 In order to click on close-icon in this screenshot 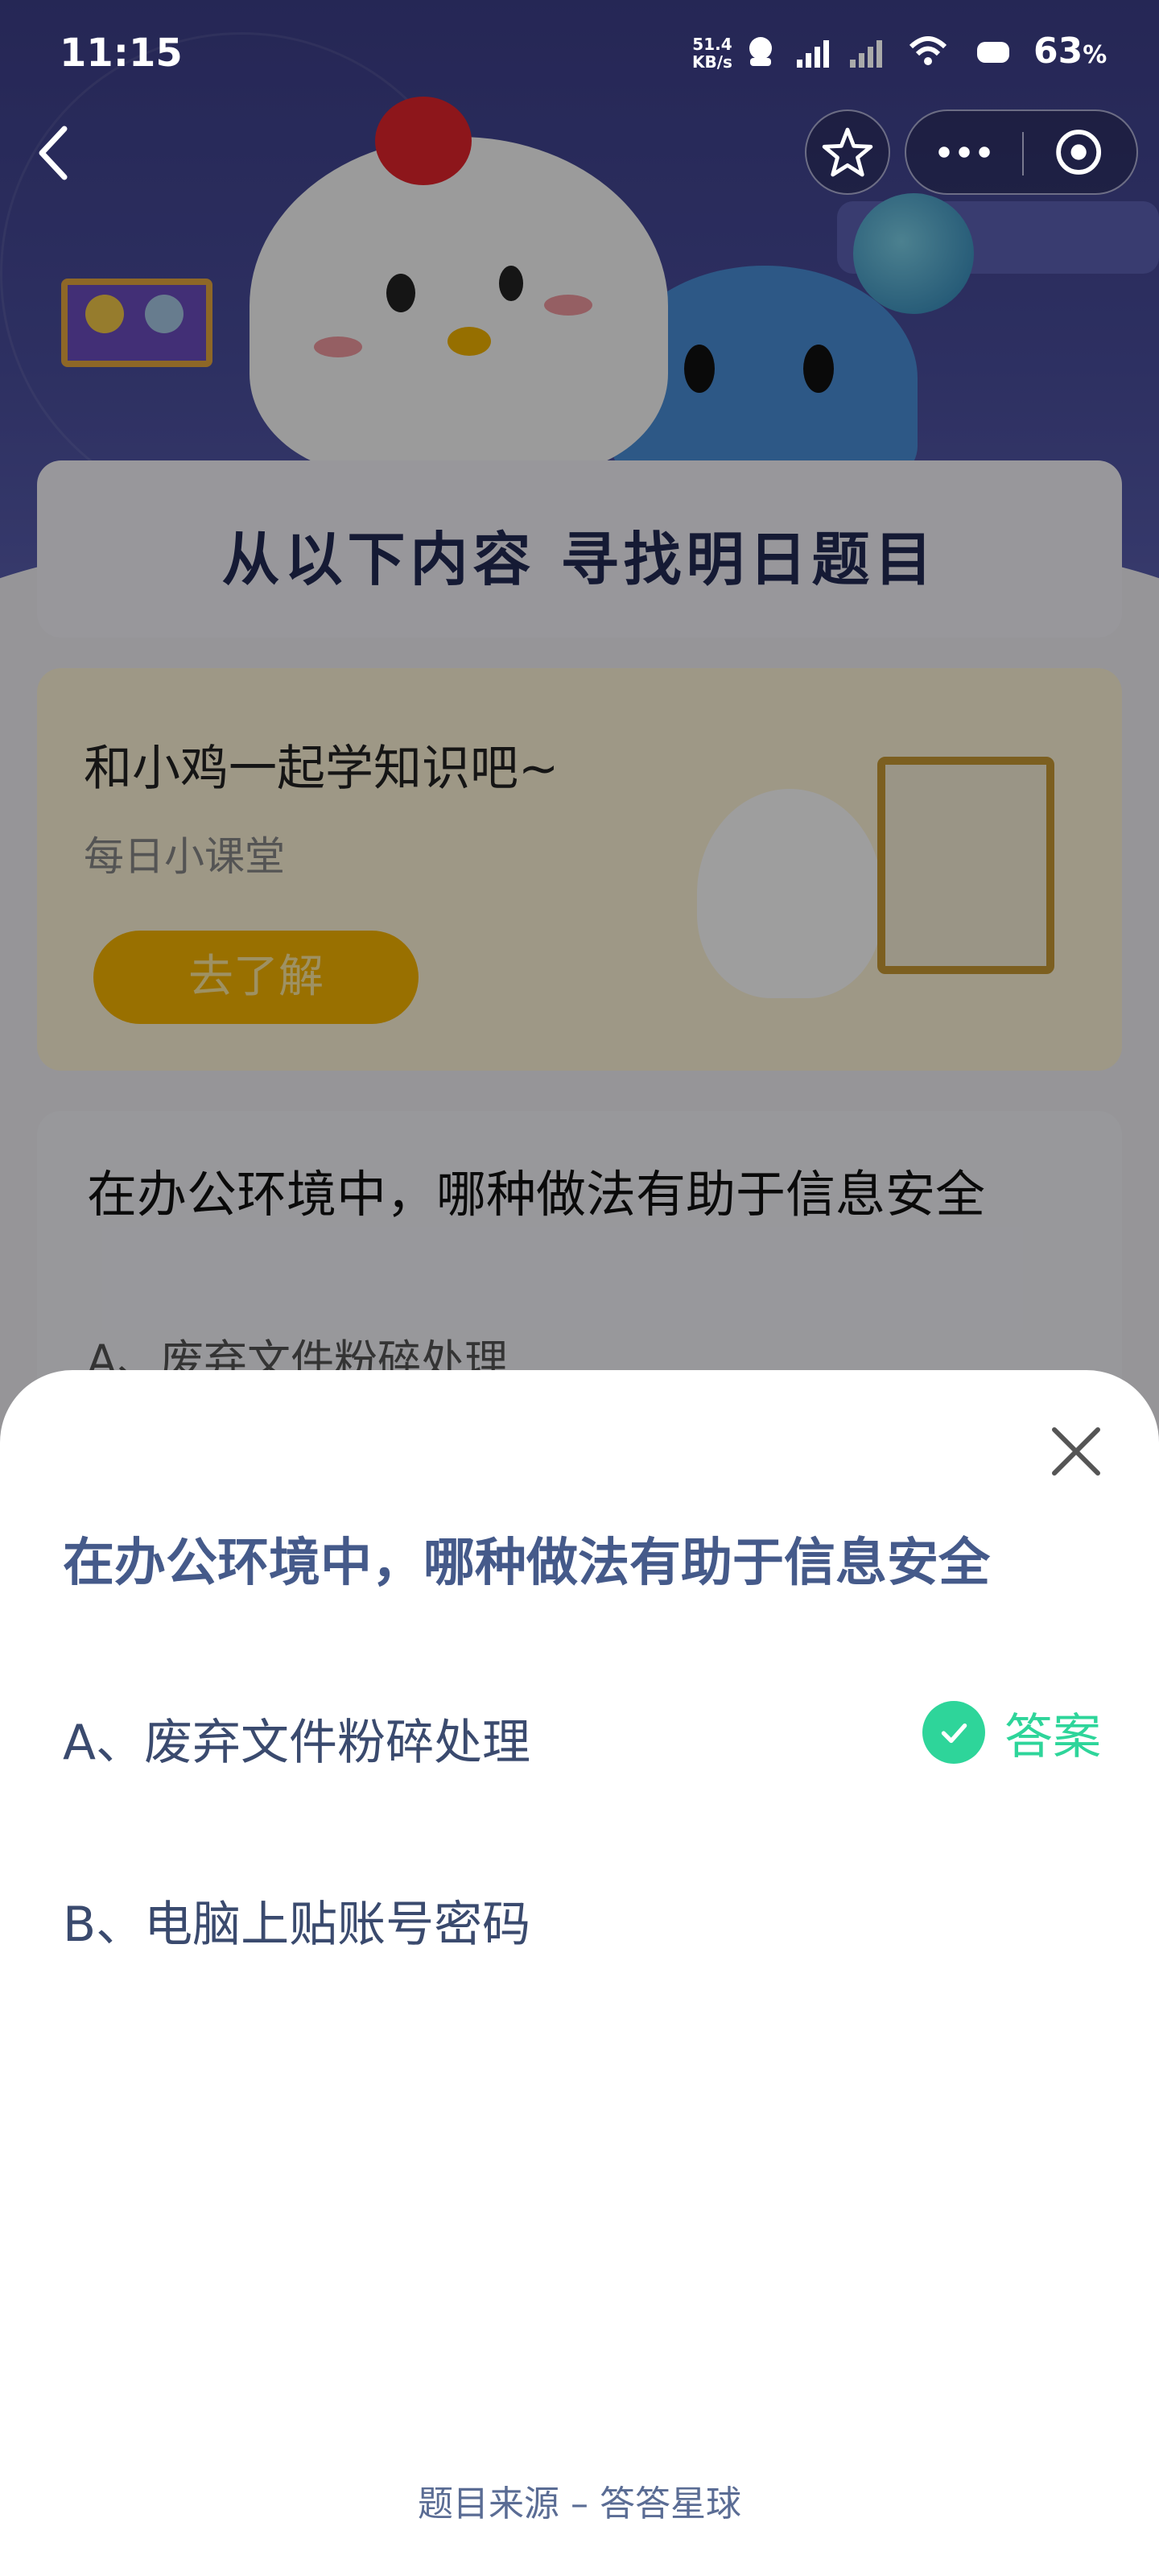, I will do `click(1076, 1451)`.